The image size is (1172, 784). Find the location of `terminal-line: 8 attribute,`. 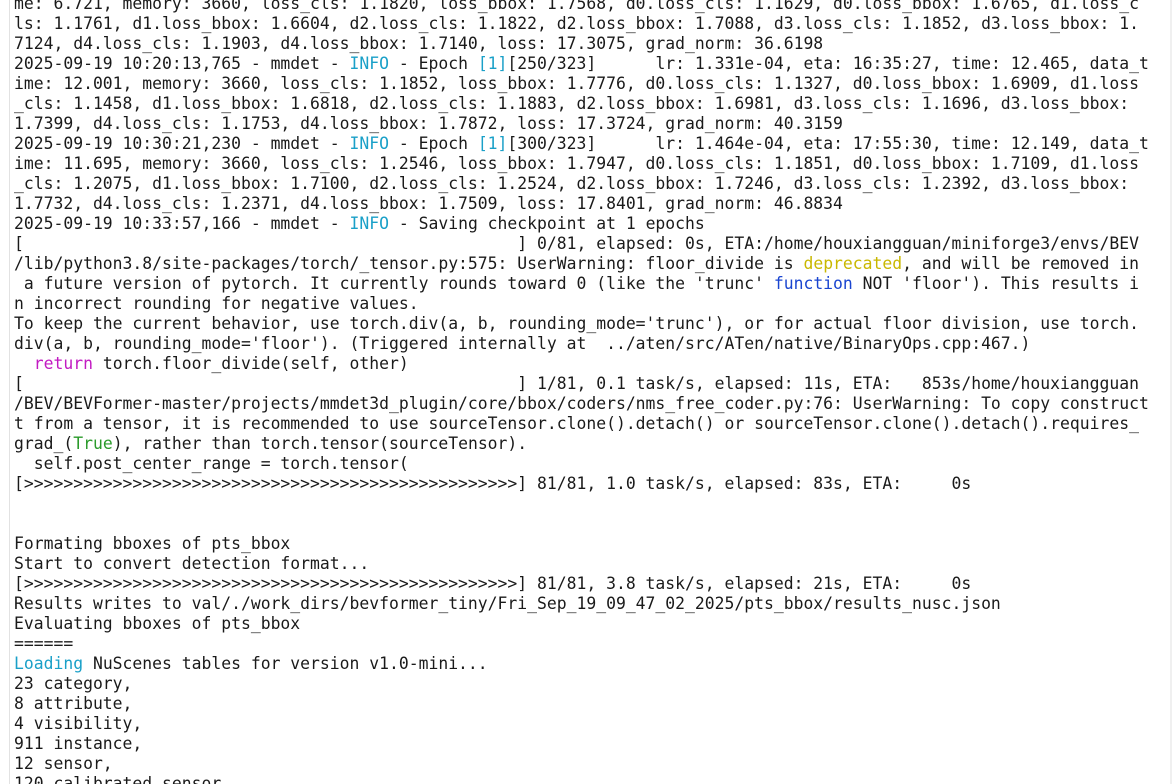

terminal-line: 8 attribute, is located at coordinates (592, 704).